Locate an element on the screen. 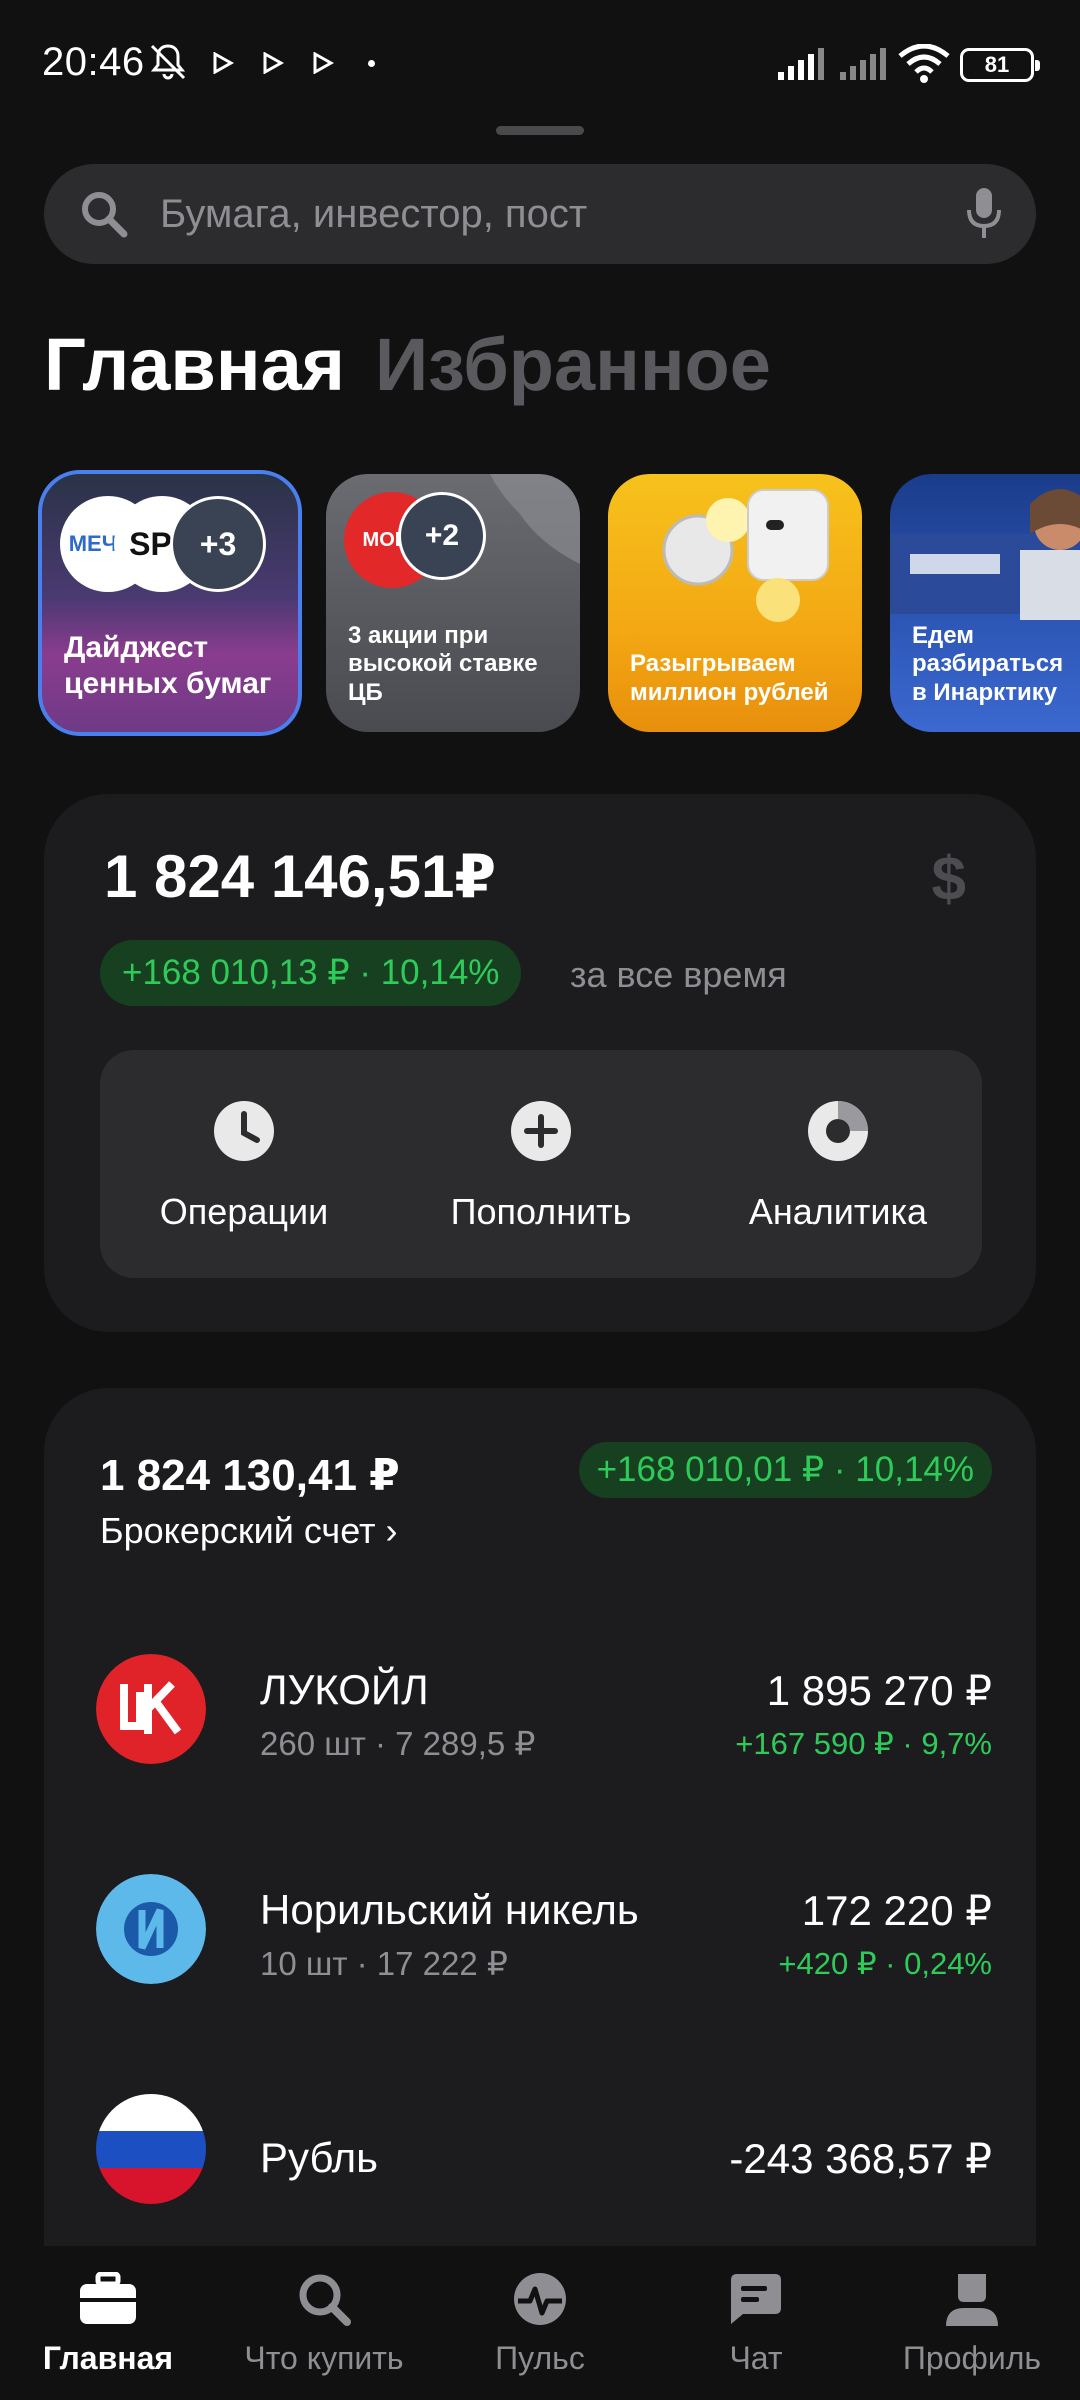 The width and height of the screenshot is (1080, 2400). nornickel-logo is located at coordinates (151, 1929).